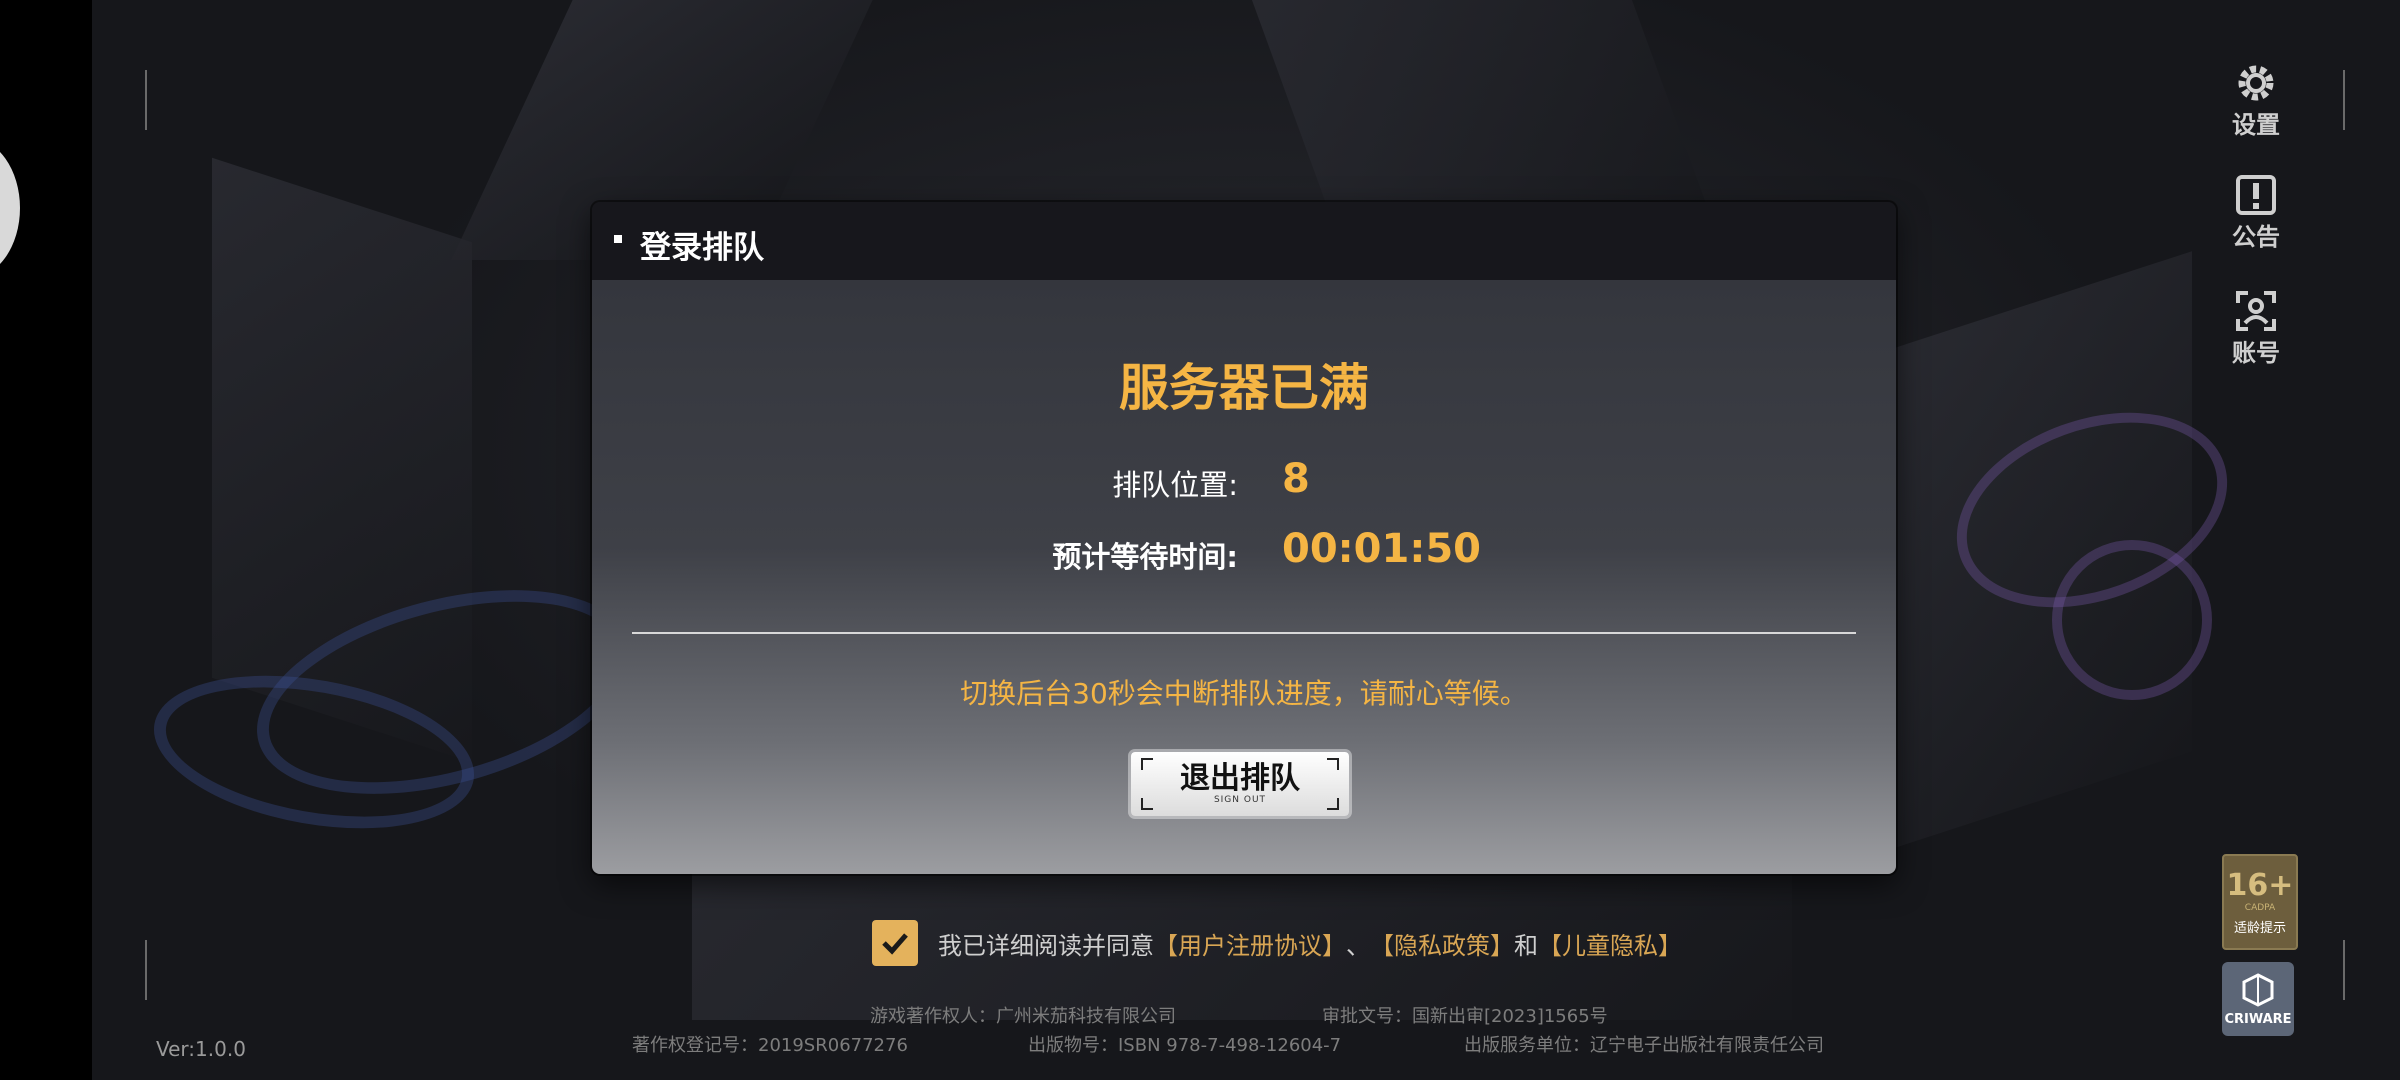 This screenshot has height=1080, width=2400. I want to click on gear-icon, so click(2256, 83).